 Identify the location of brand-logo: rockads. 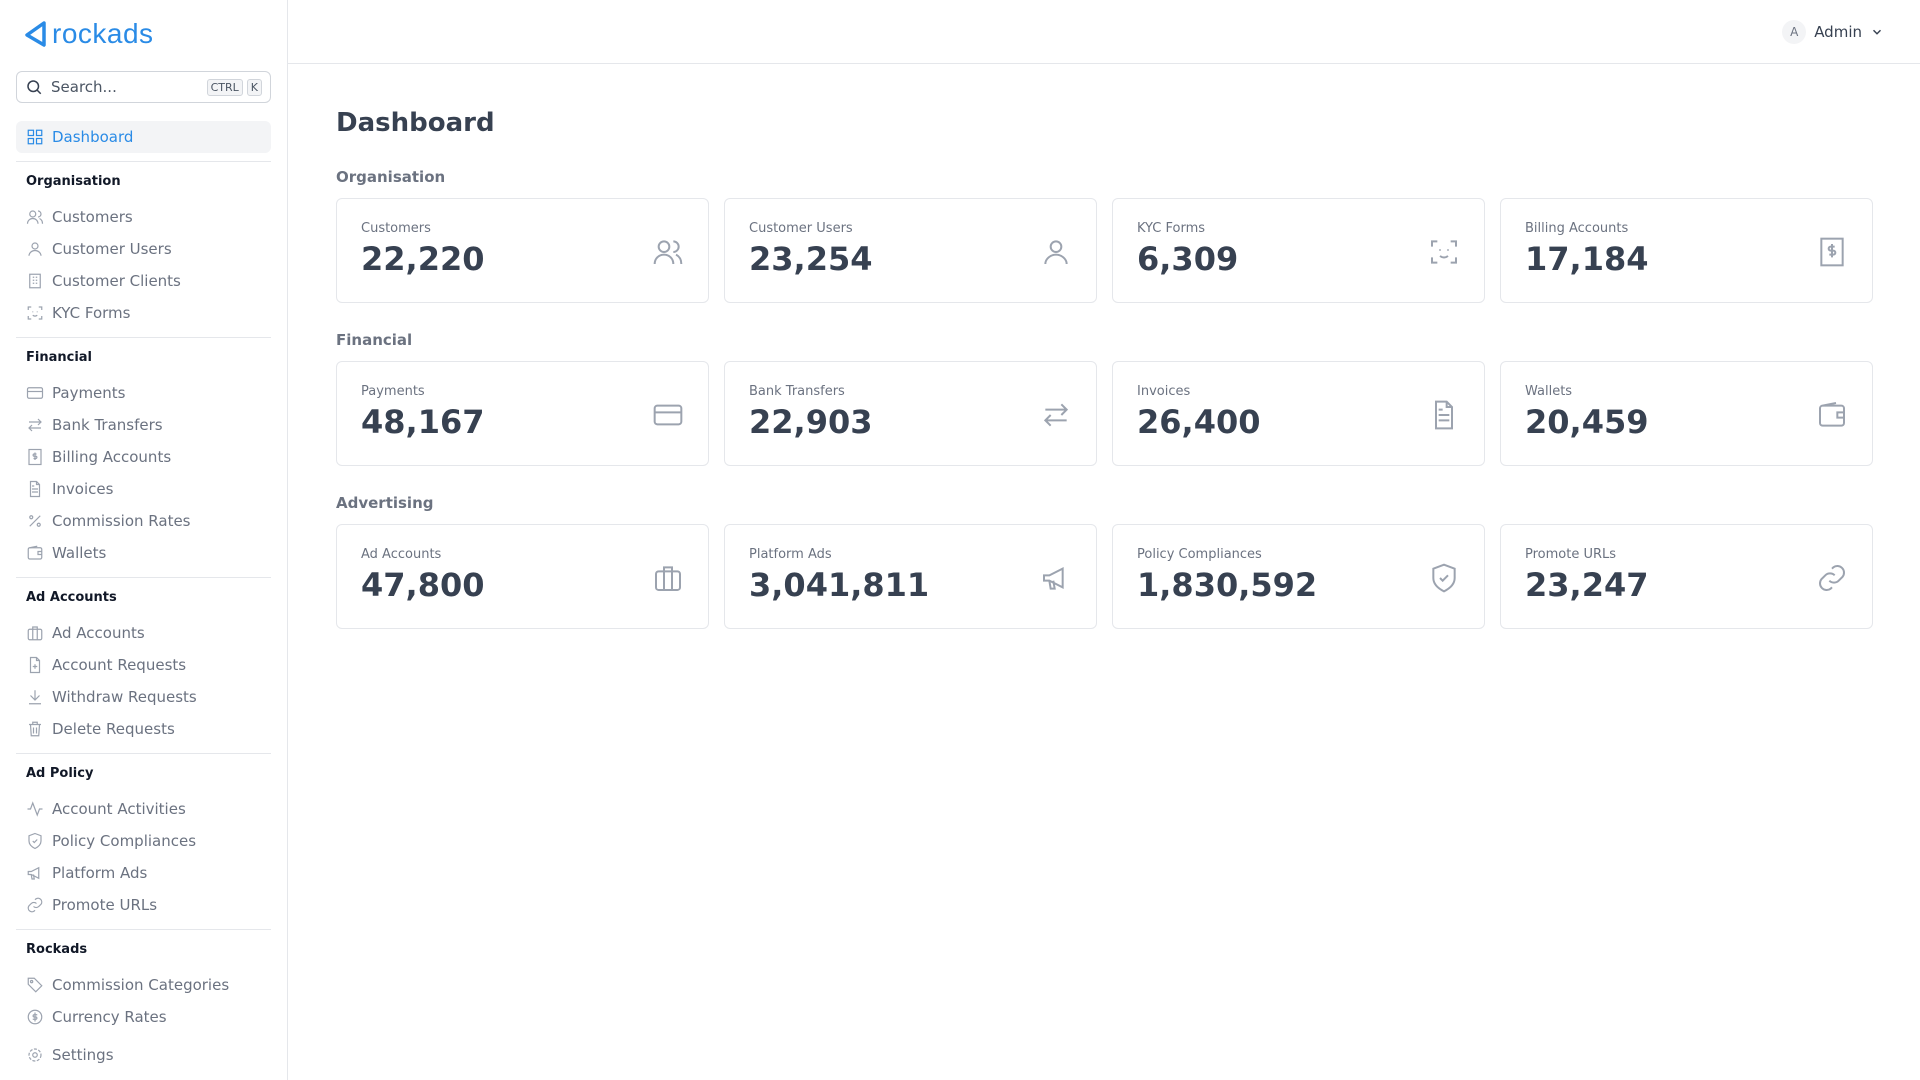
(89, 34).